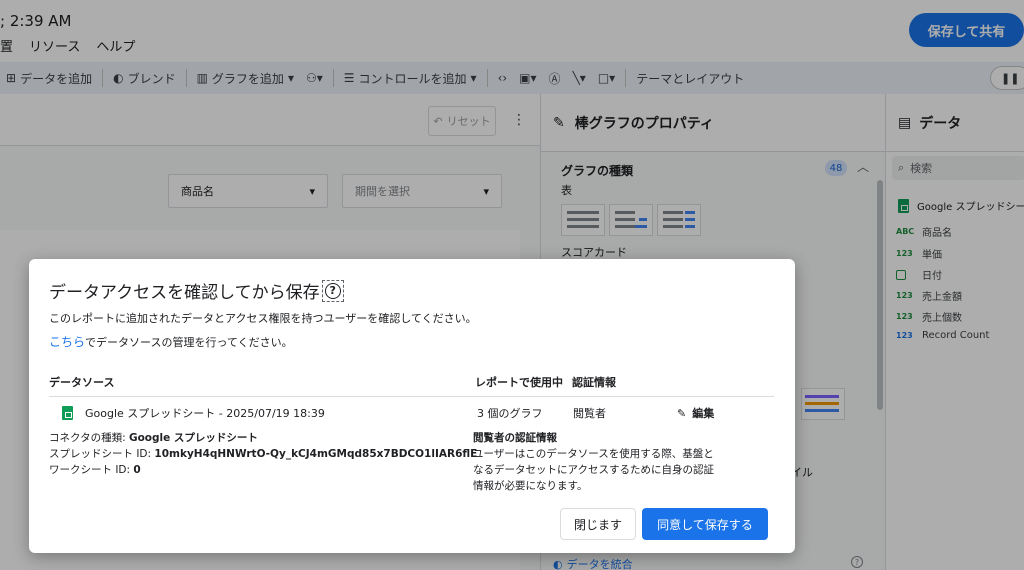 The height and width of the screenshot is (570, 1024). Describe the element at coordinates (263, 318) in the screenshot. I see `dialog-description: このレポートに追加されたデータとアクセス権限を持つユーザーを確認してください。` at that location.